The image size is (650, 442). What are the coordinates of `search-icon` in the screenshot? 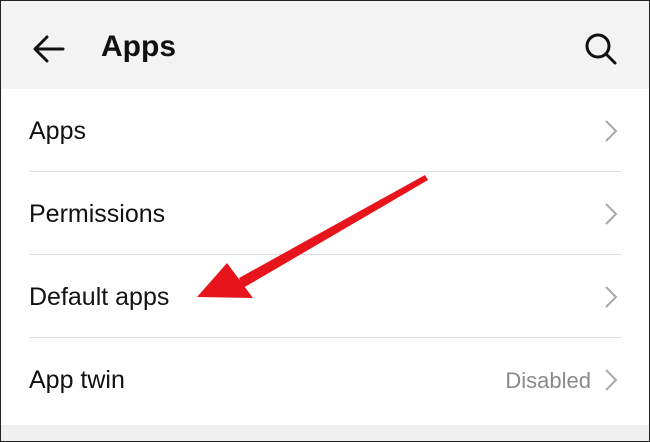 It's located at (601, 49).